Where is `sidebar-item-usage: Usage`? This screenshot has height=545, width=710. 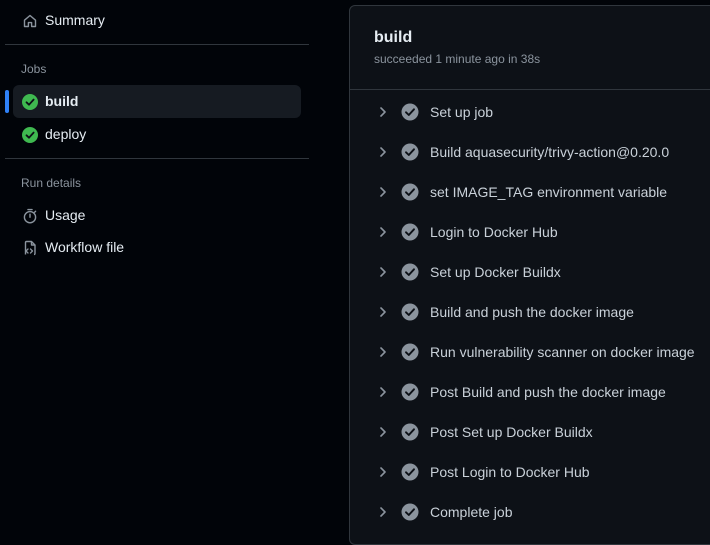
sidebar-item-usage: Usage is located at coordinates (157, 215).